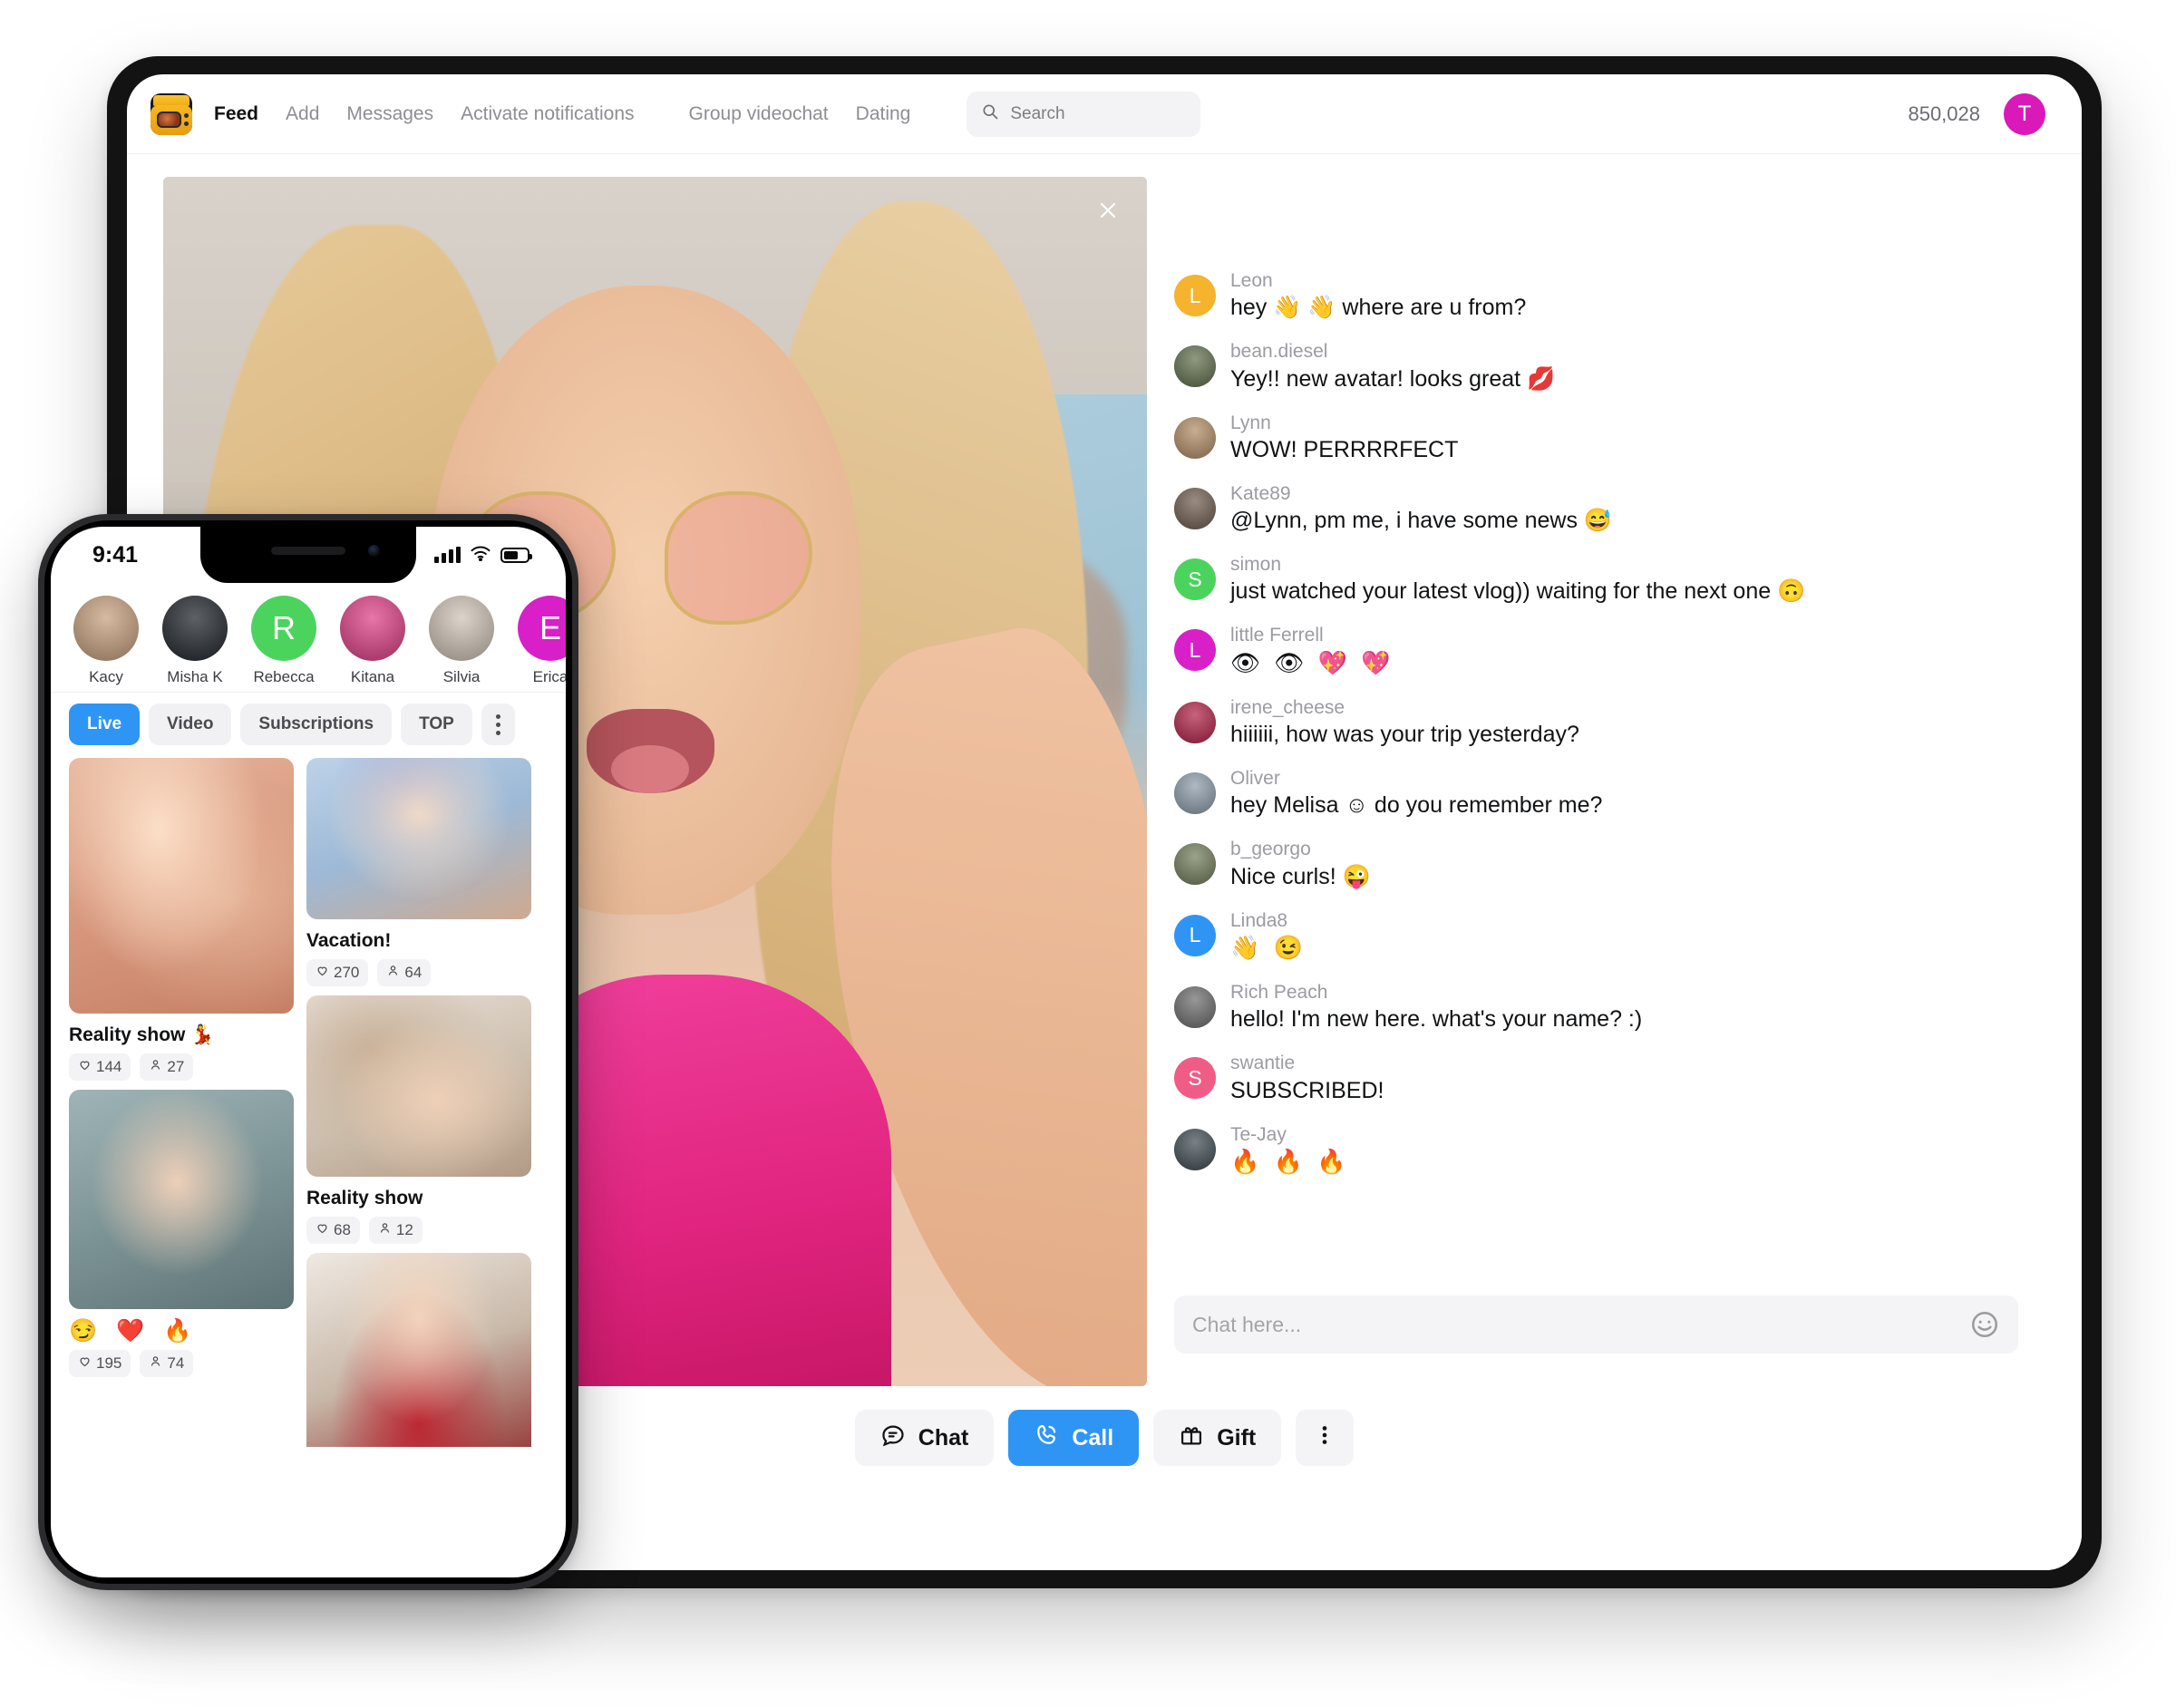 The width and height of the screenshot is (2176, 1708). I want to click on chat-message: Oliver hey Melisa ☺ do you remember me?, so click(1593, 792).